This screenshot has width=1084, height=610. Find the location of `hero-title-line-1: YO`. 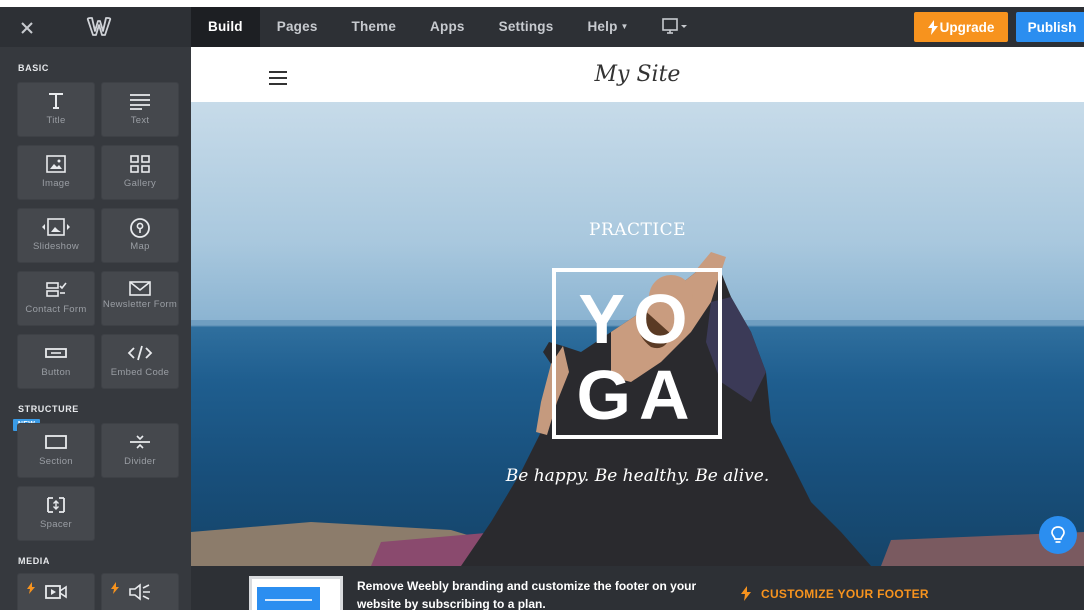

hero-title-line-1: YO is located at coordinates (637, 319).